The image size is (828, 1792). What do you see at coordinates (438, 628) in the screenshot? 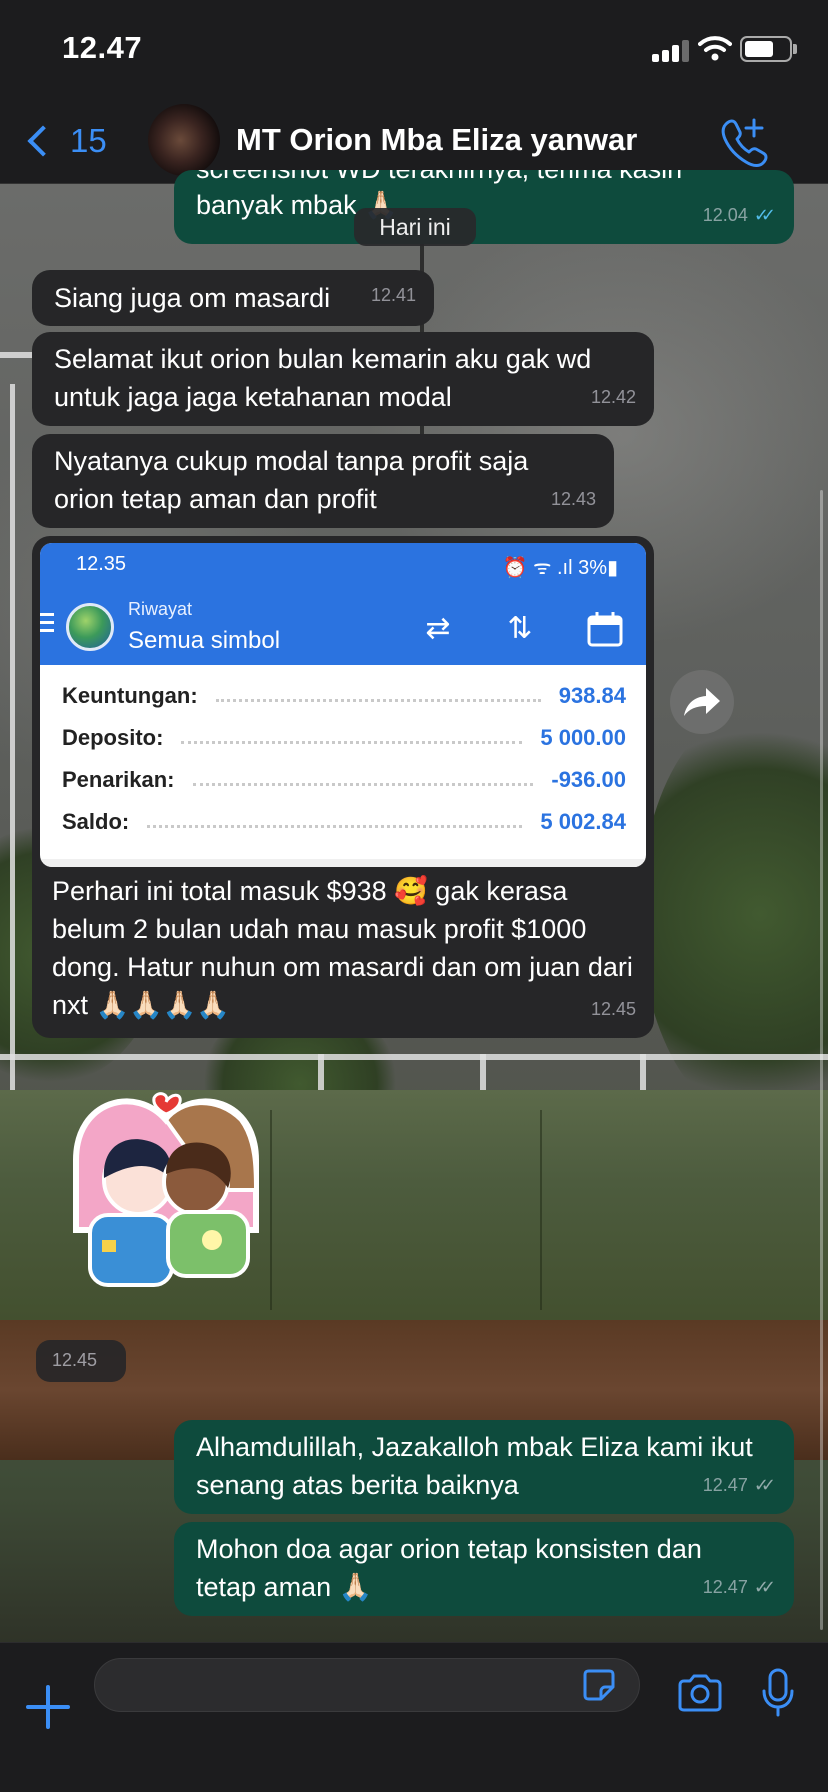
I see `currency-exchange-icon: ⇄` at bounding box center [438, 628].